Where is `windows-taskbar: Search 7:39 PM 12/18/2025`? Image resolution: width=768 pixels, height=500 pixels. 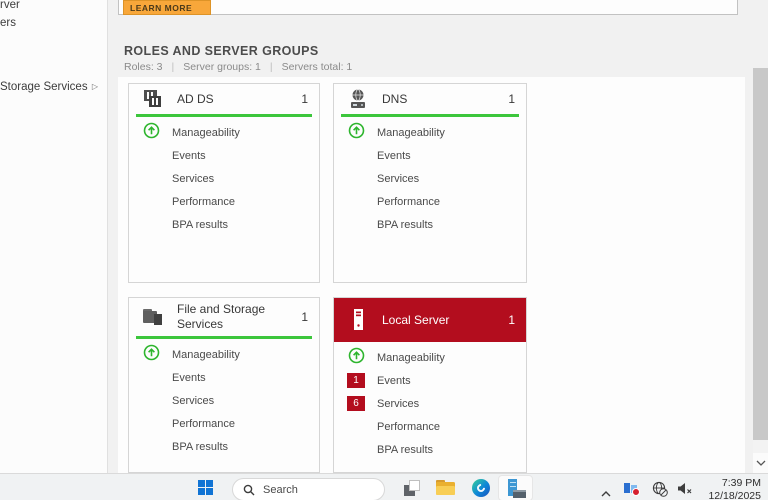 windows-taskbar: Search 7:39 PM 12/18/2025 is located at coordinates (384, 486).